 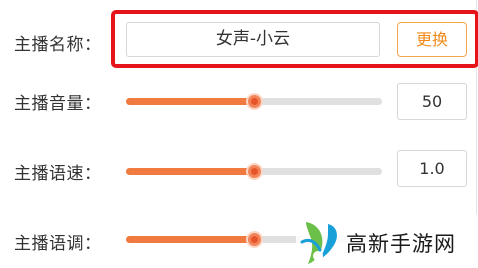 I want to click on volume-slider, so click(x=254, y=101).